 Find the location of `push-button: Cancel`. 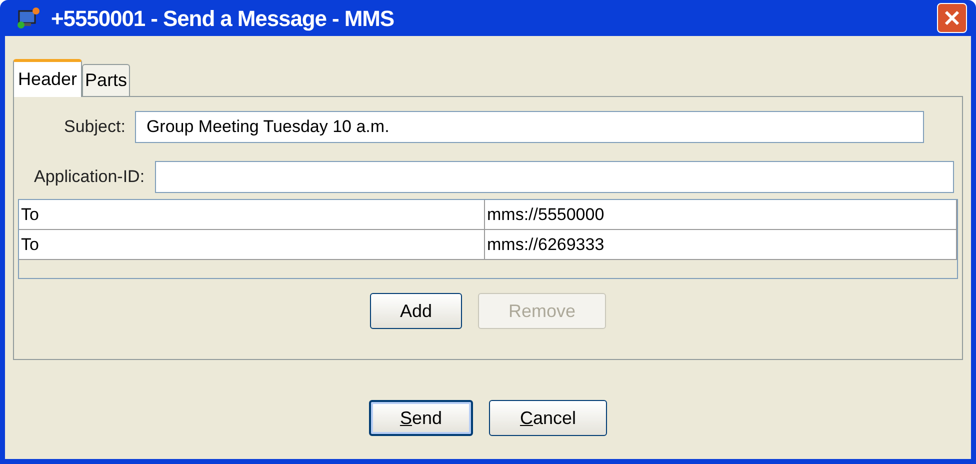

push-button: Cancel is located at coordinates (548, 418).